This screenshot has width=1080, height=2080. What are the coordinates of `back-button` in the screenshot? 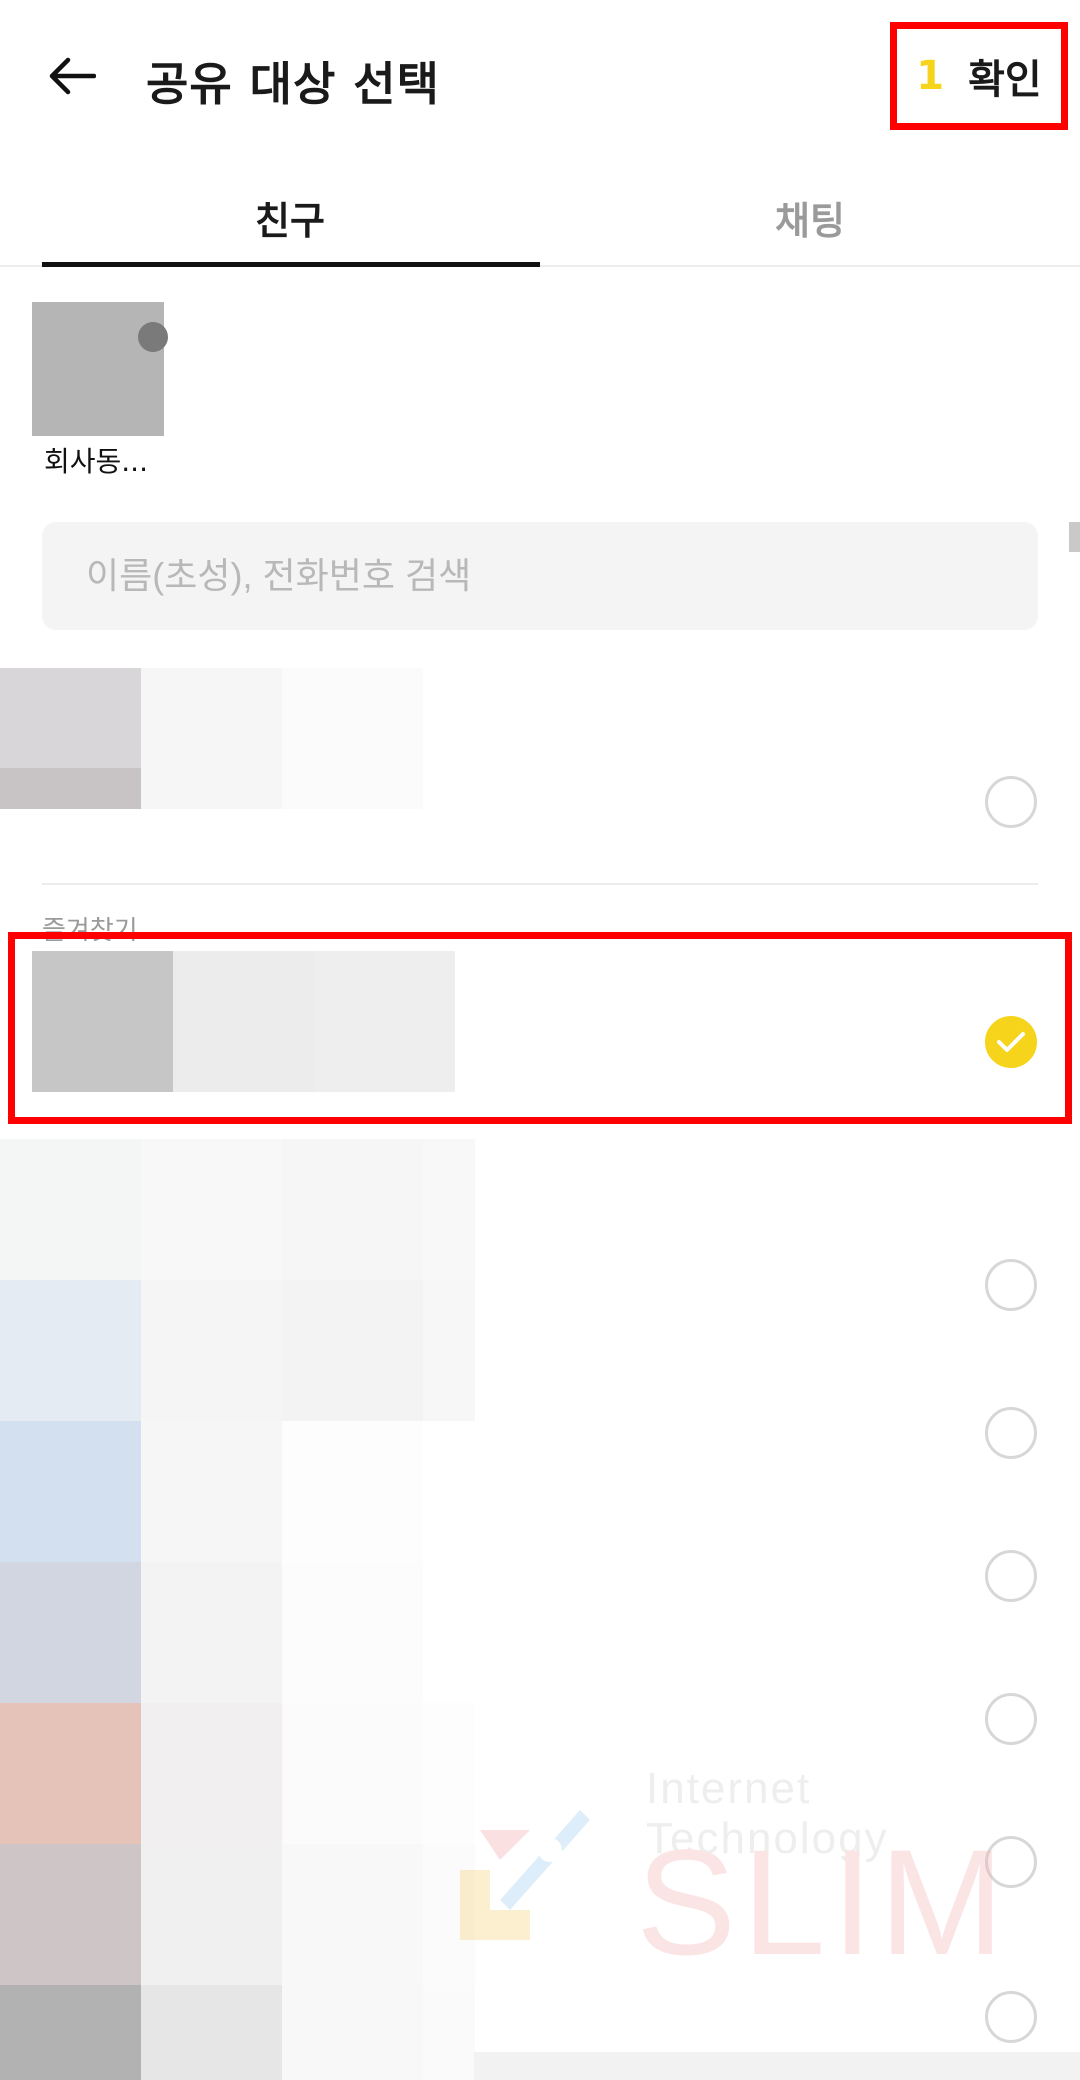 It's located at (72, 76).